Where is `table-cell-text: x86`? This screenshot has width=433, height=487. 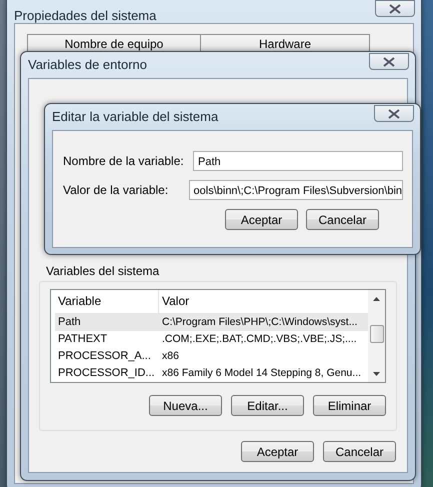
table-cell-text: x86 is located at coordinates (170, 356).